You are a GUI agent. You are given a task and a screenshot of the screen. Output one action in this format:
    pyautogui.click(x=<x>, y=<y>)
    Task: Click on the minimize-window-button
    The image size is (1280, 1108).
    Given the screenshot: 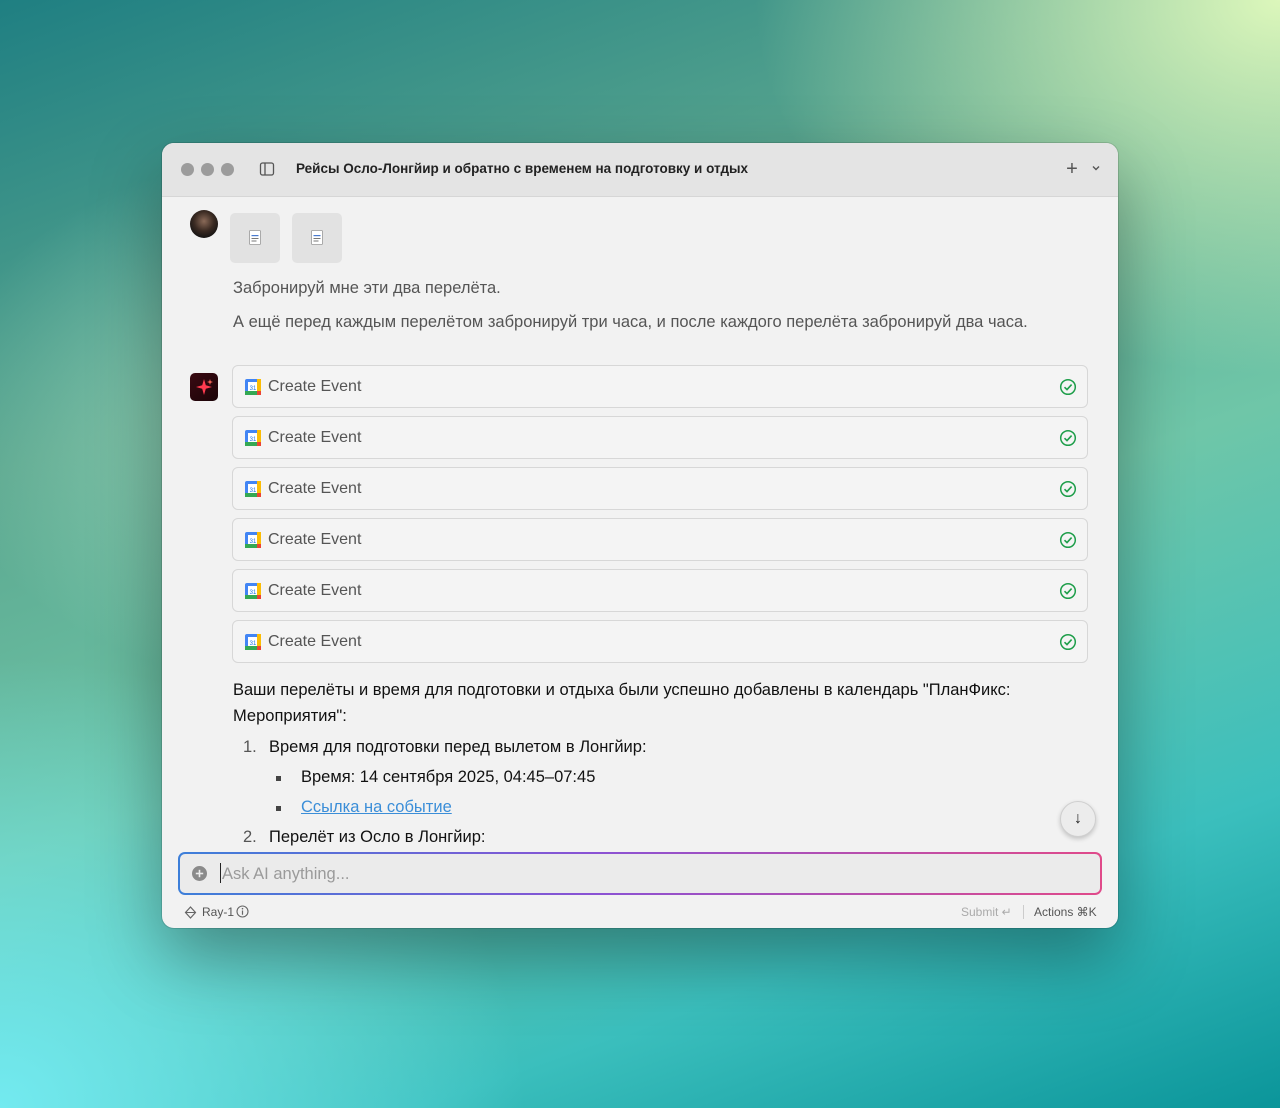 What is the action you would take?
    pyautogui.click(x=207, y=169)
    